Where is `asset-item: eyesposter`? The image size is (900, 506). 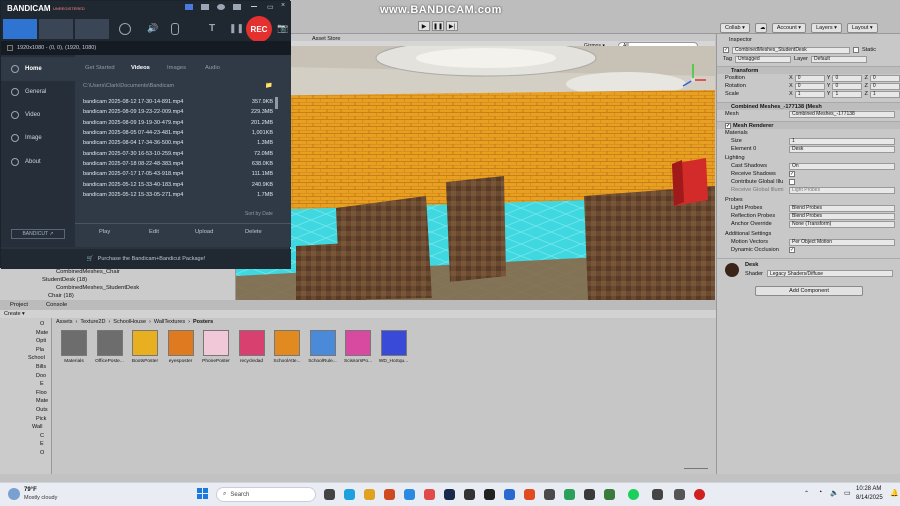
asset-item: eyesposter is located at coordinates (181, 347).